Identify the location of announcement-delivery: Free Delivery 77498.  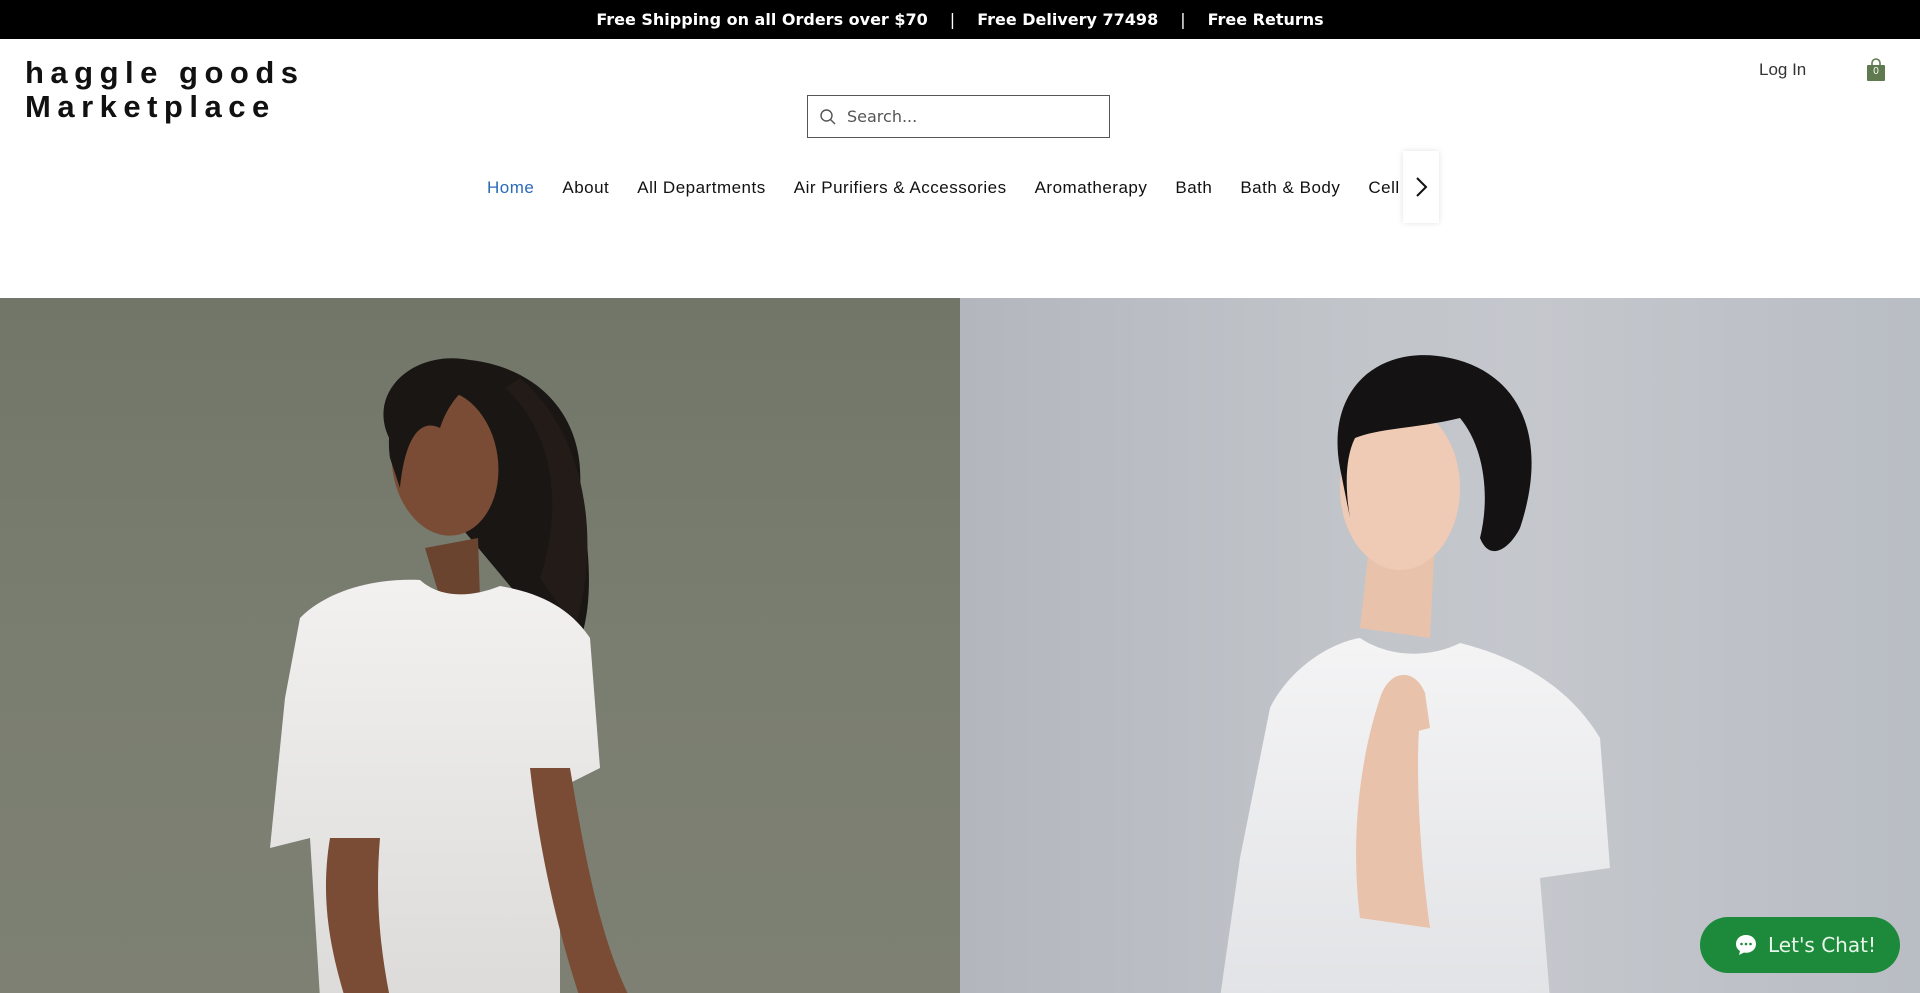
(1068, 19).